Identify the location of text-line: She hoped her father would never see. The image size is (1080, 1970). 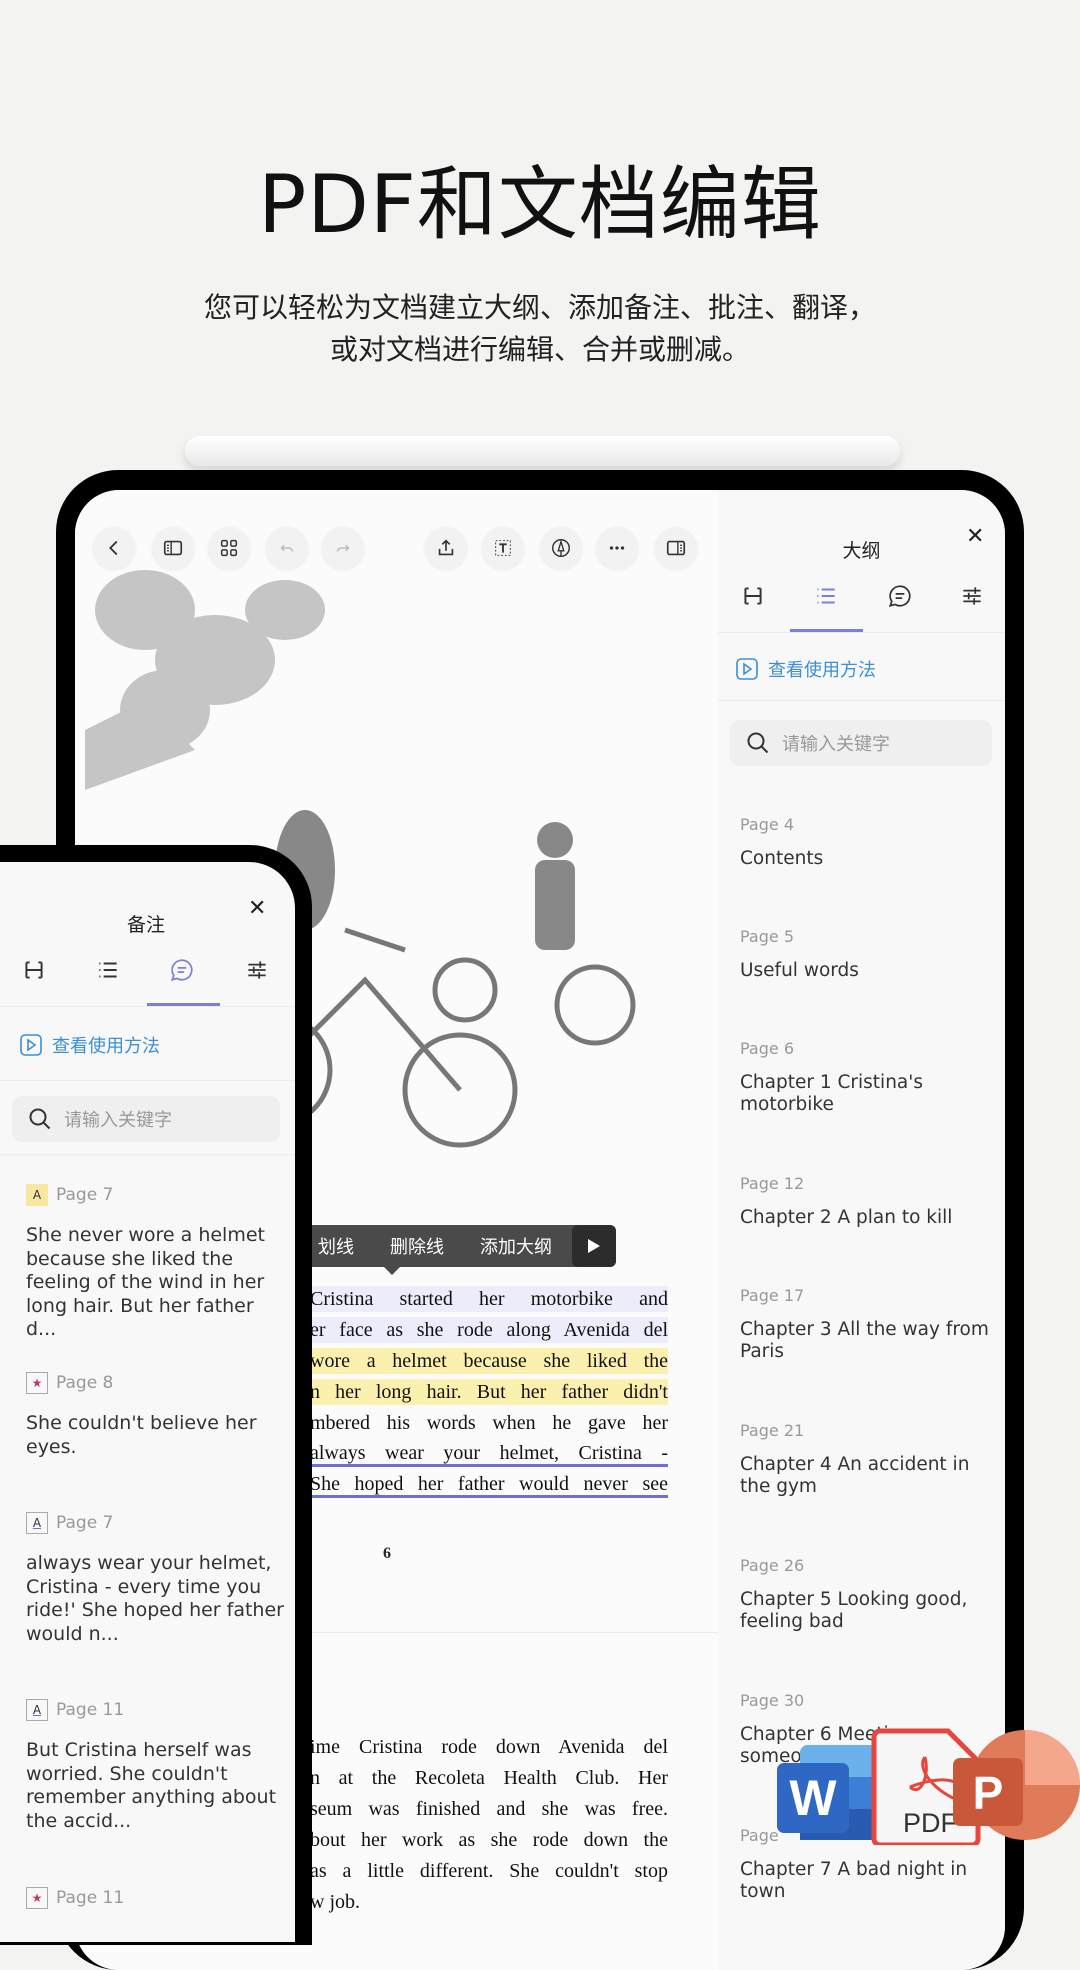
(489, 1485).